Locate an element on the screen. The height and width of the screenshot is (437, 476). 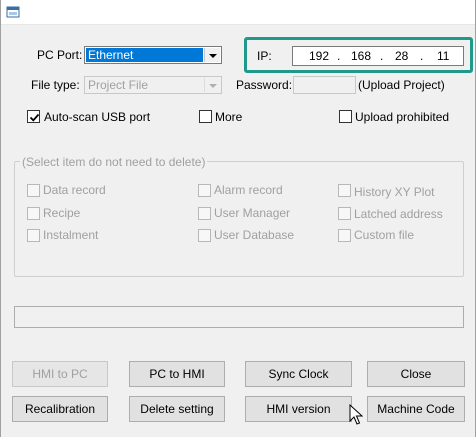
auto-scan-checkbox is located at coordinates (33, 116).